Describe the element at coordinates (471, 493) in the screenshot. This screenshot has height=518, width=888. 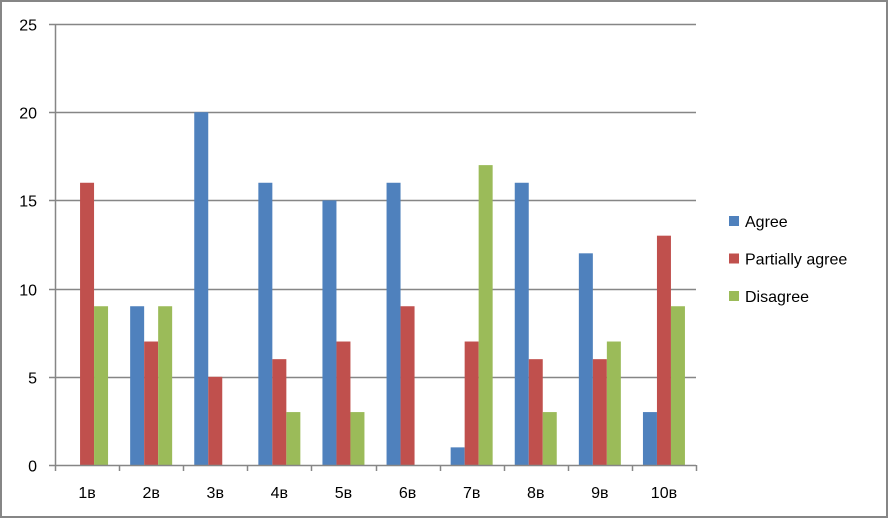
I see `x-tick-label: 7в` at that location.